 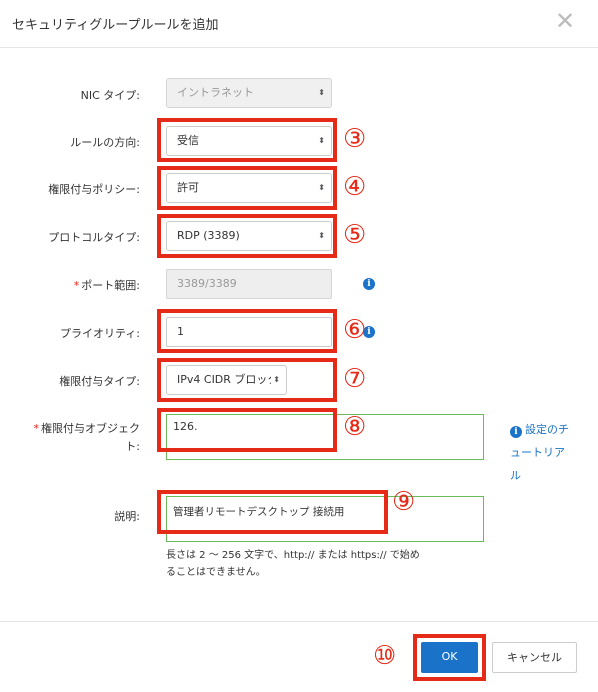 I want to click on annotation-number-4: ④, so click(x=355, y=187).